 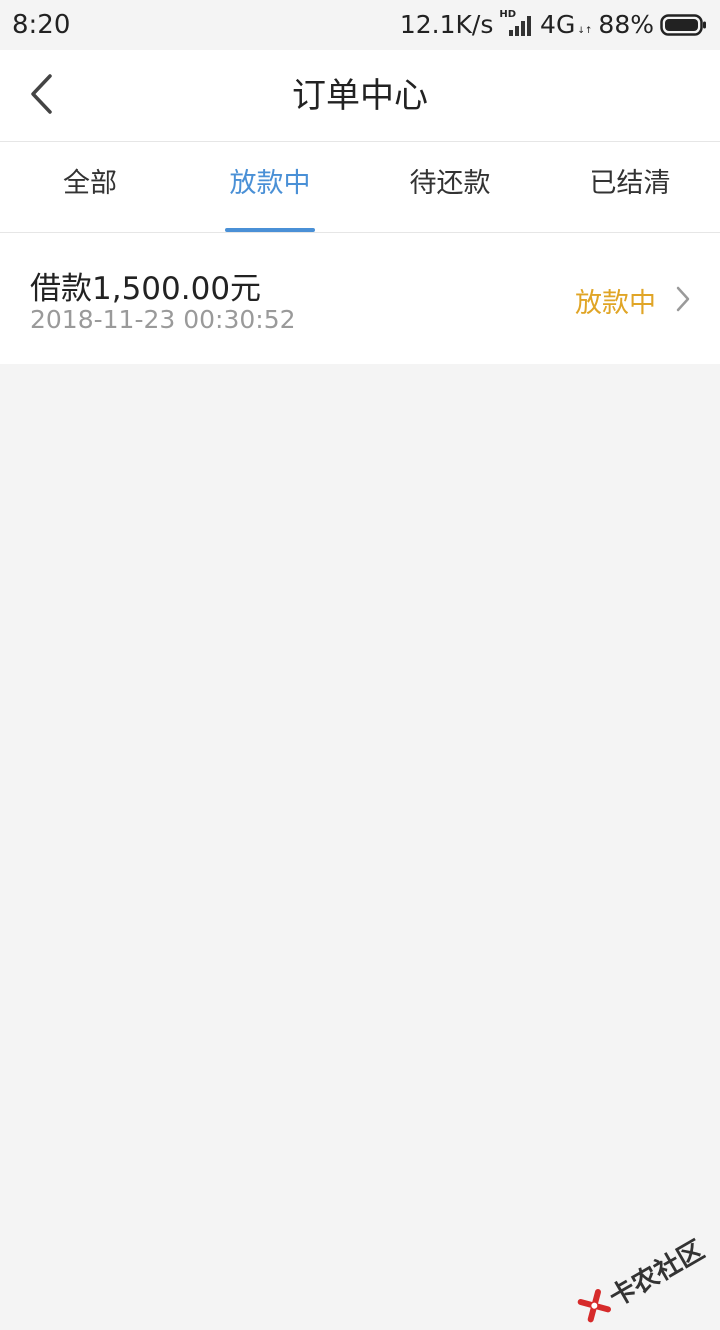 What do you see at coordinates (360, 298) in the screenshot?
I see `order-list-item: 借款1,500.00元 2018-11-23 00:30:52 放款中` at bounding box center [360, 298].